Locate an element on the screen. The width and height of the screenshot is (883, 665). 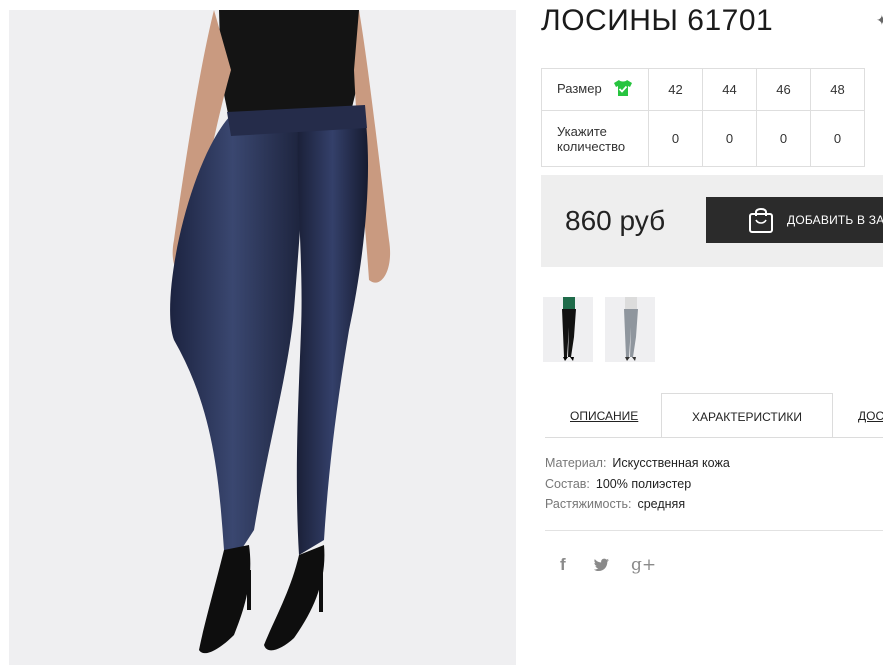
spec-value: 100% полиэстер is located at coordinates (643, 483).